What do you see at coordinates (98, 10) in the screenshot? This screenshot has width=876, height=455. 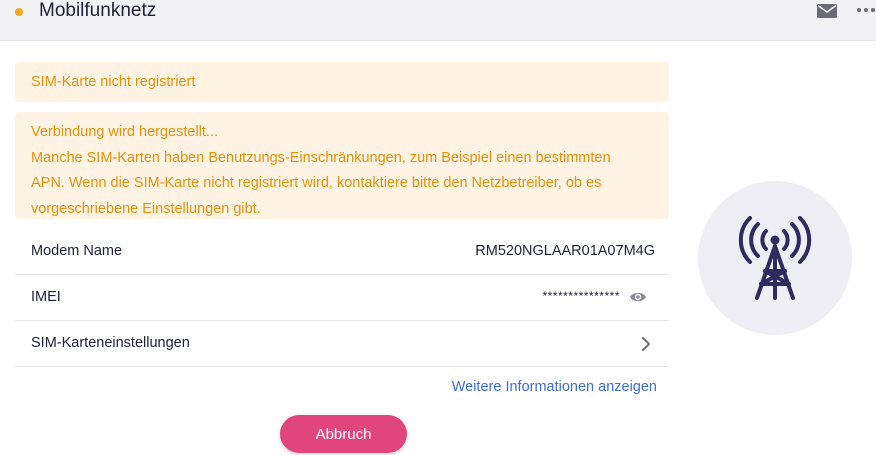 I see `page-title: Mobilfunknetz` at bounding box center [98, 10].